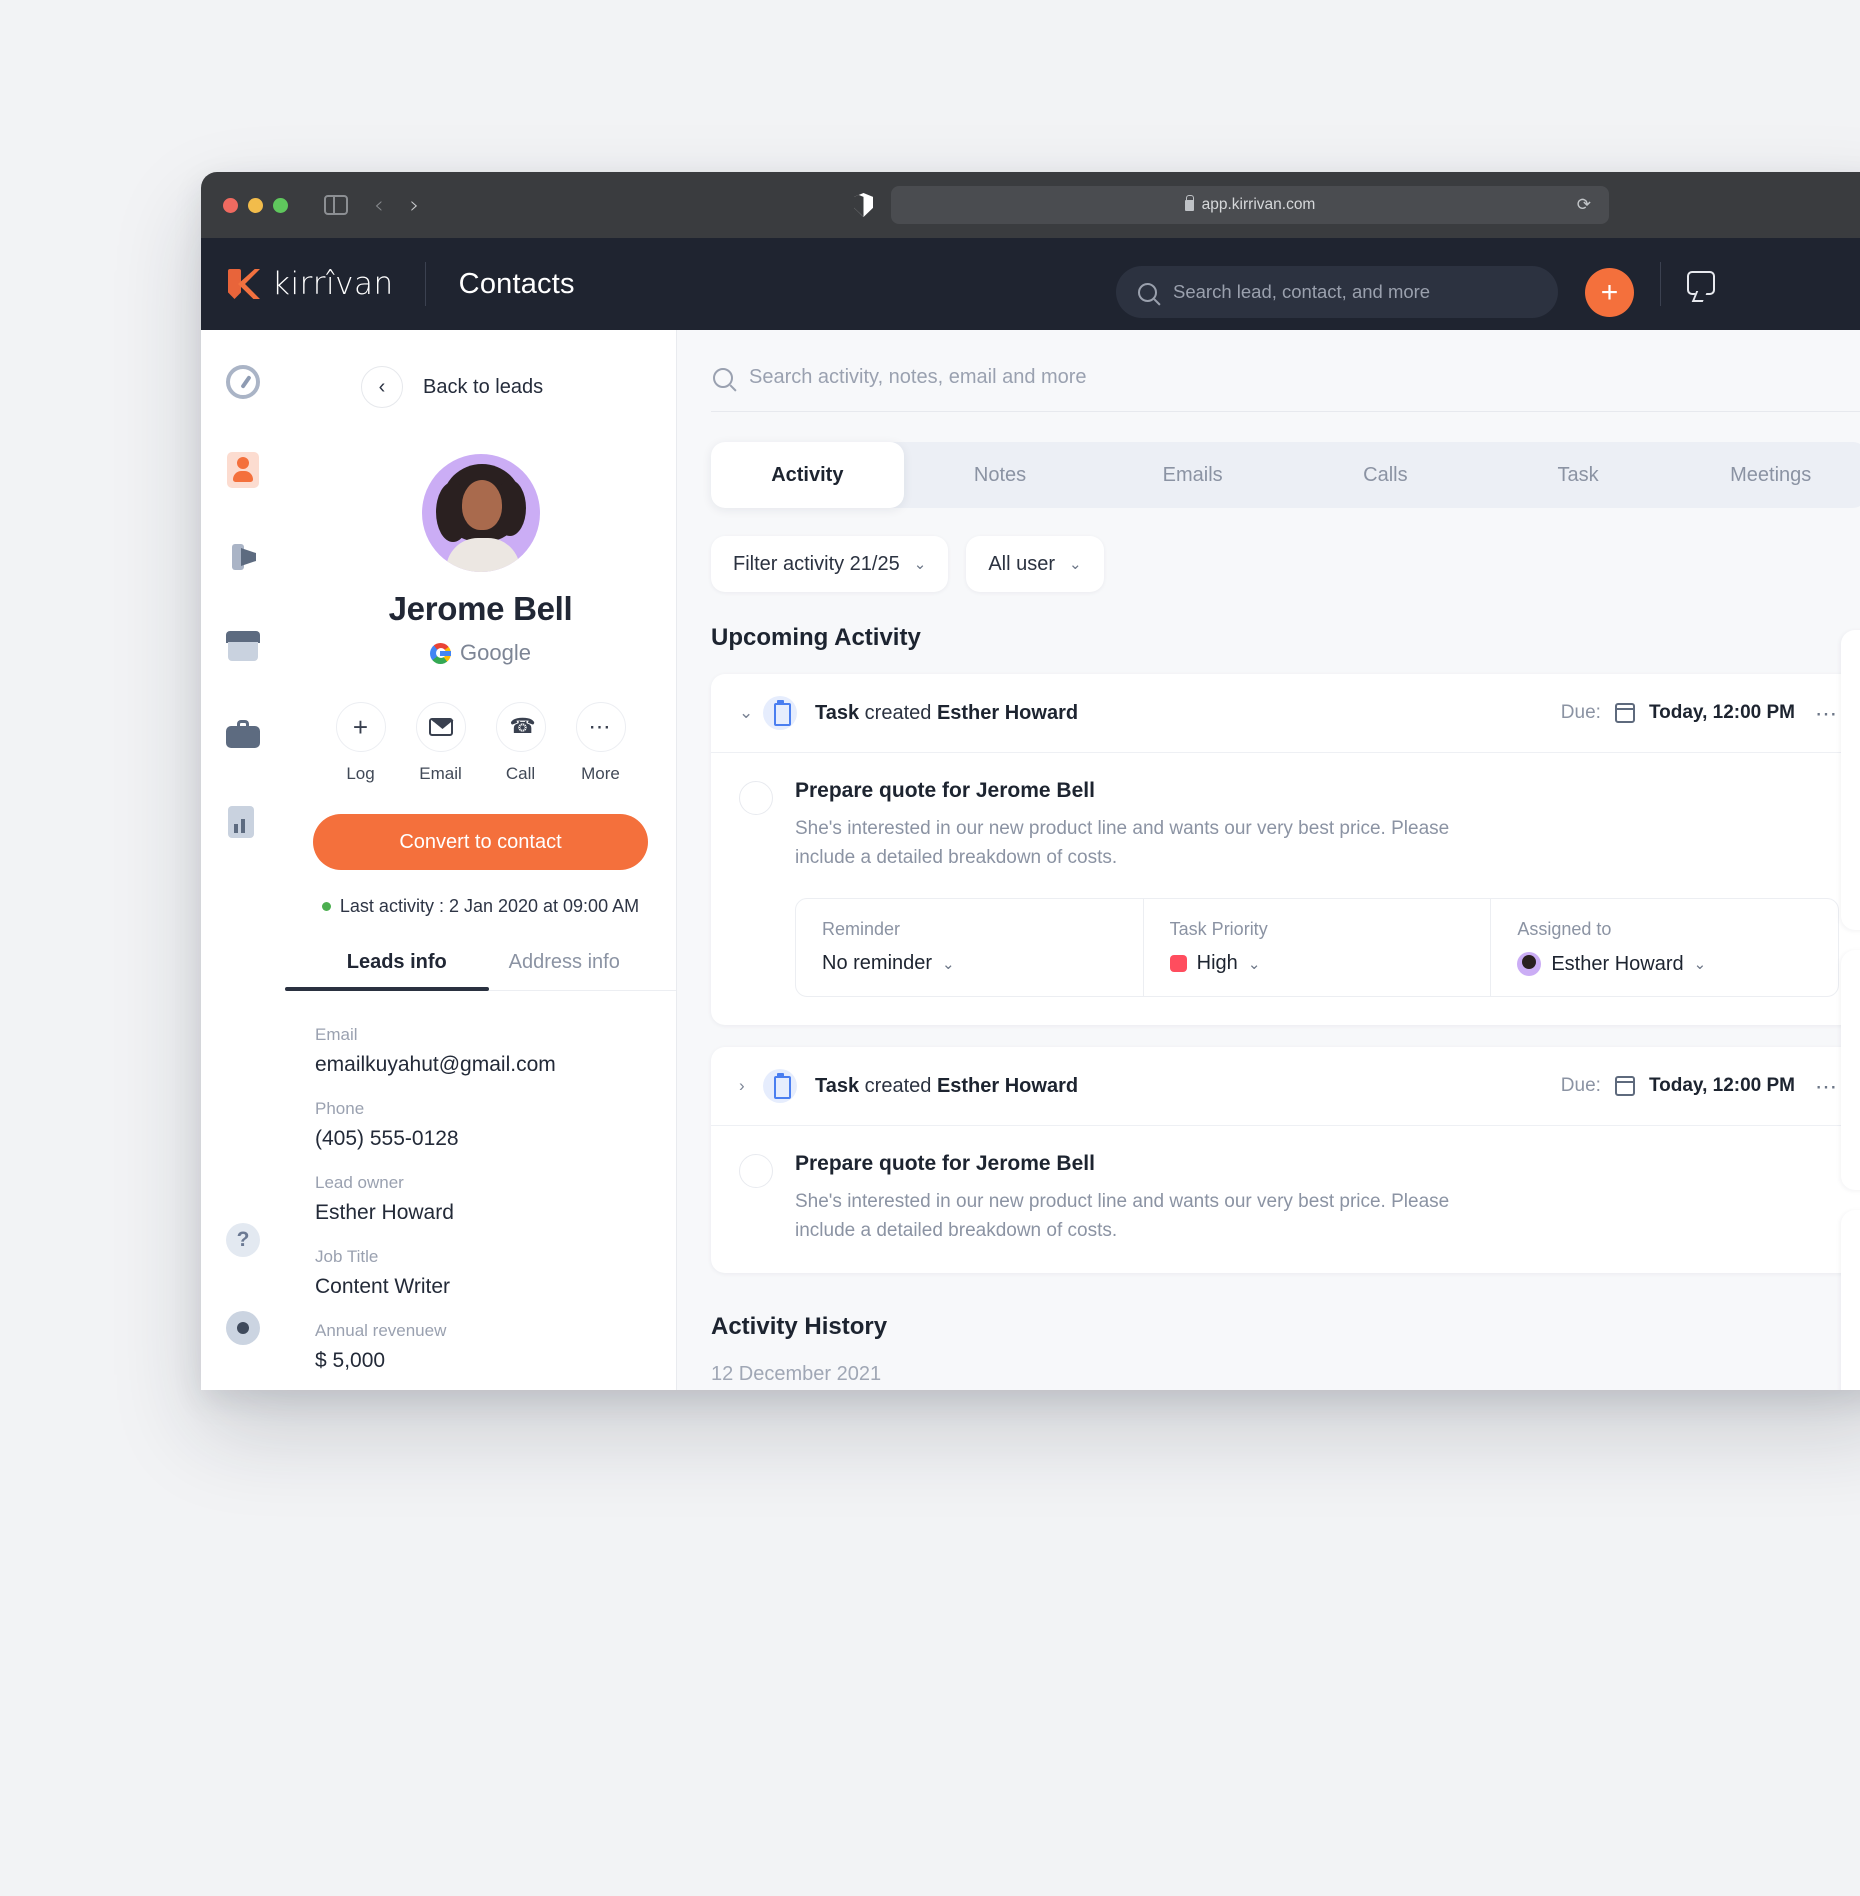  Describe the element at coordinates (877, 963) in the screenshot. I see `reminder-value: No reminder` at that location.